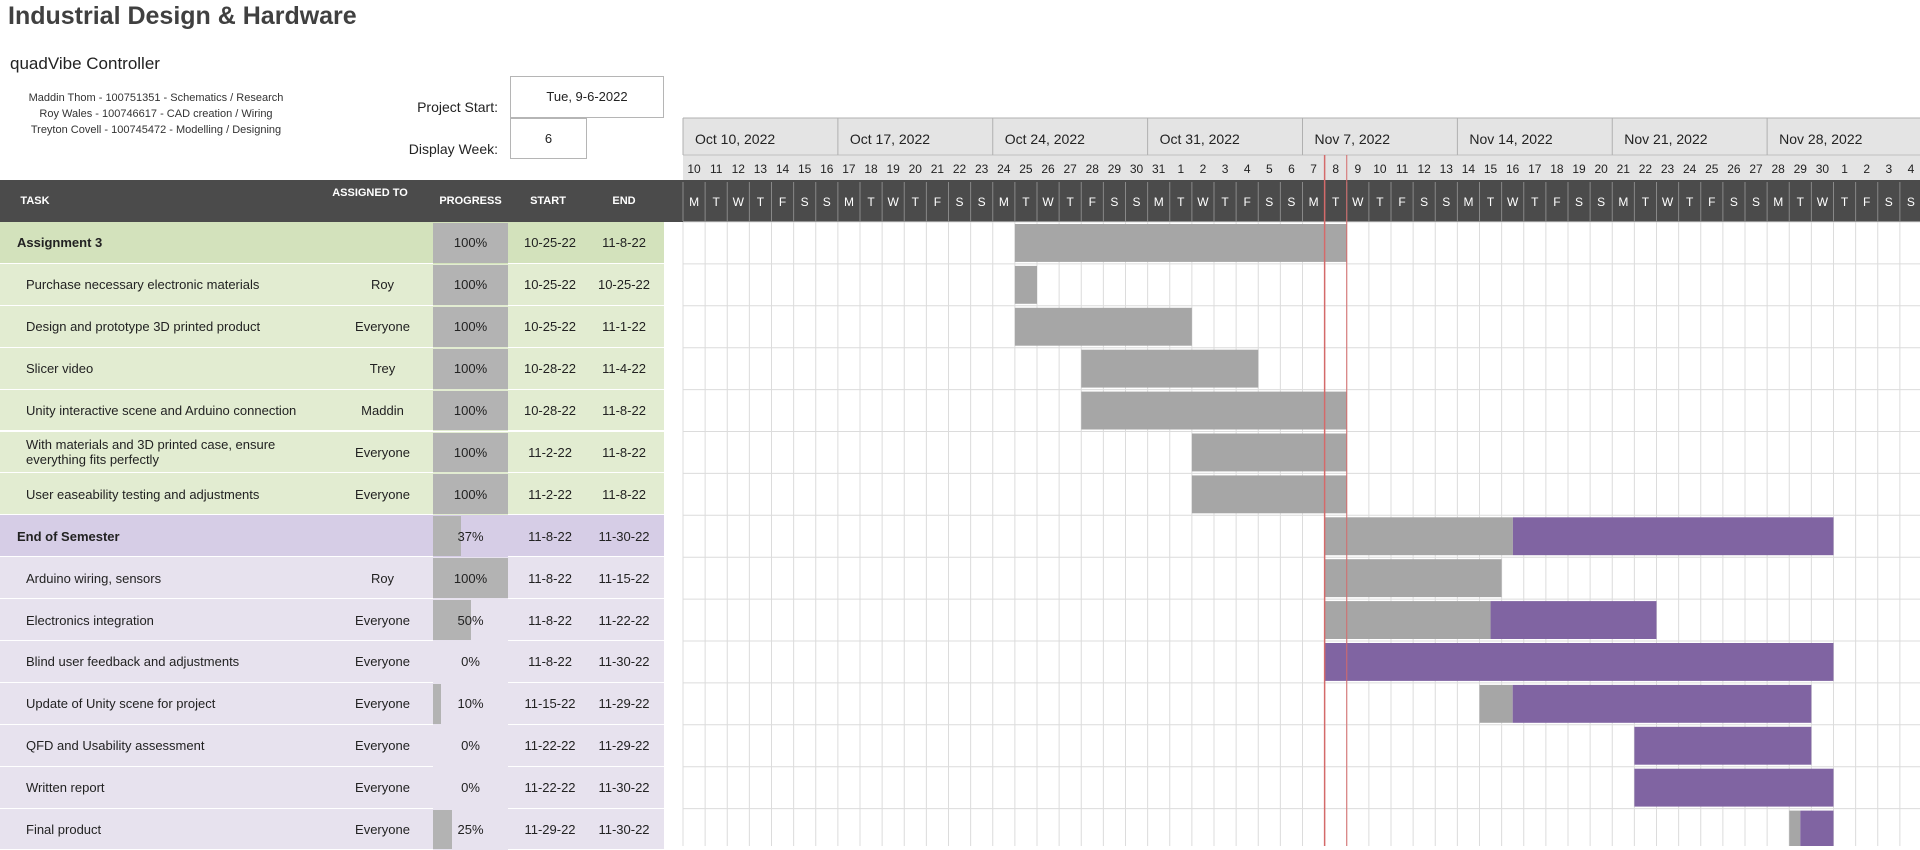 The width and height of the screenshot is (1920, 850). I want to click on day-number: 31, so click(1159, 169).